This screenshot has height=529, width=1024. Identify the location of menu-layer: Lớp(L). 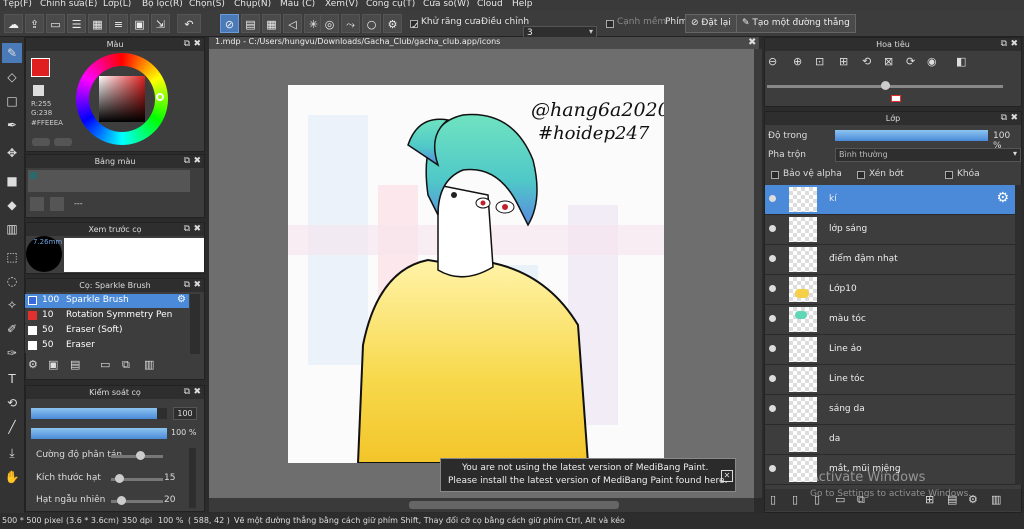
(117, 4).